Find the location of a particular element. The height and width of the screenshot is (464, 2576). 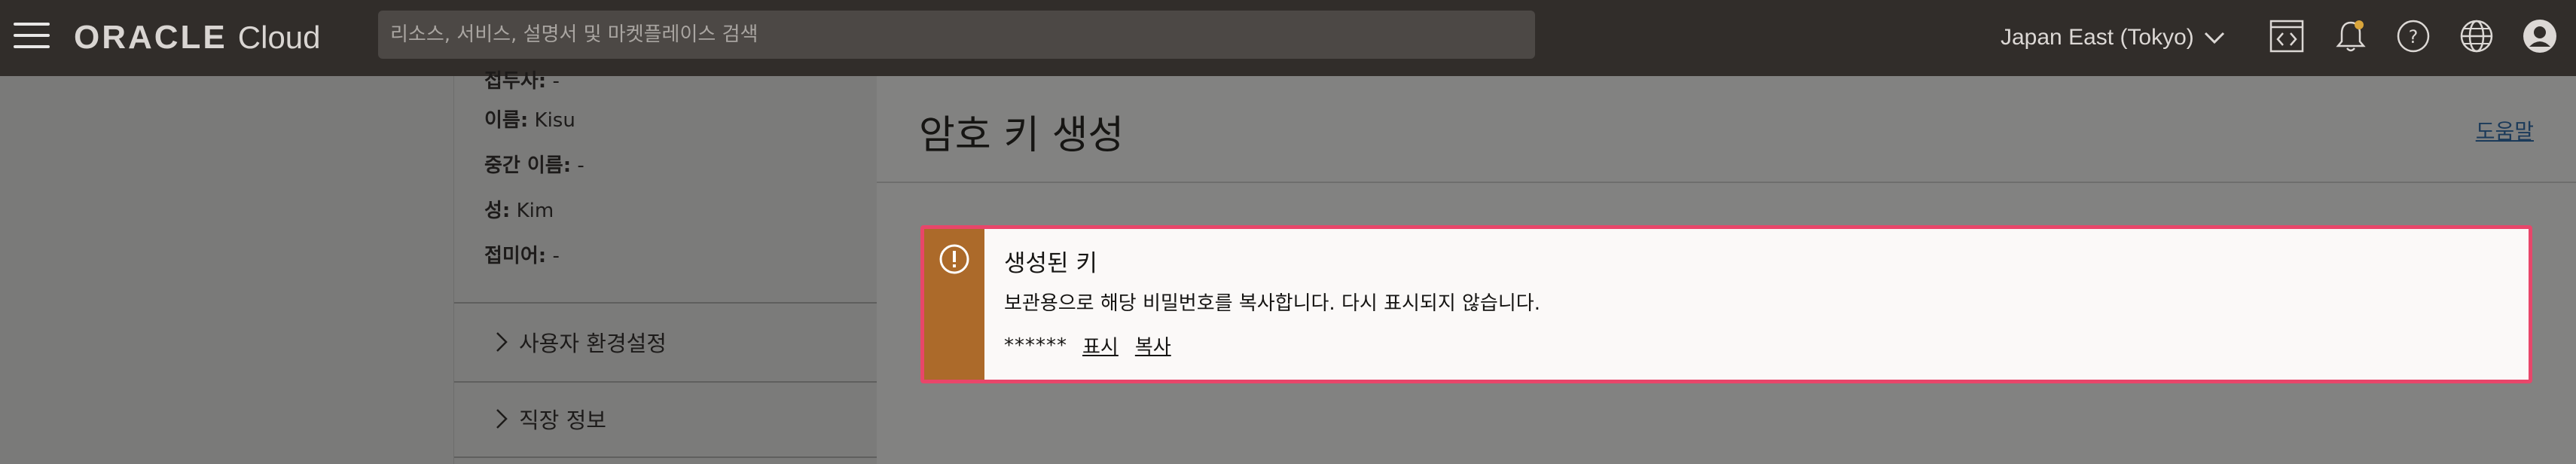

key-actions-row: ****** 표시 복사 is located at coordinates (1096, 345).